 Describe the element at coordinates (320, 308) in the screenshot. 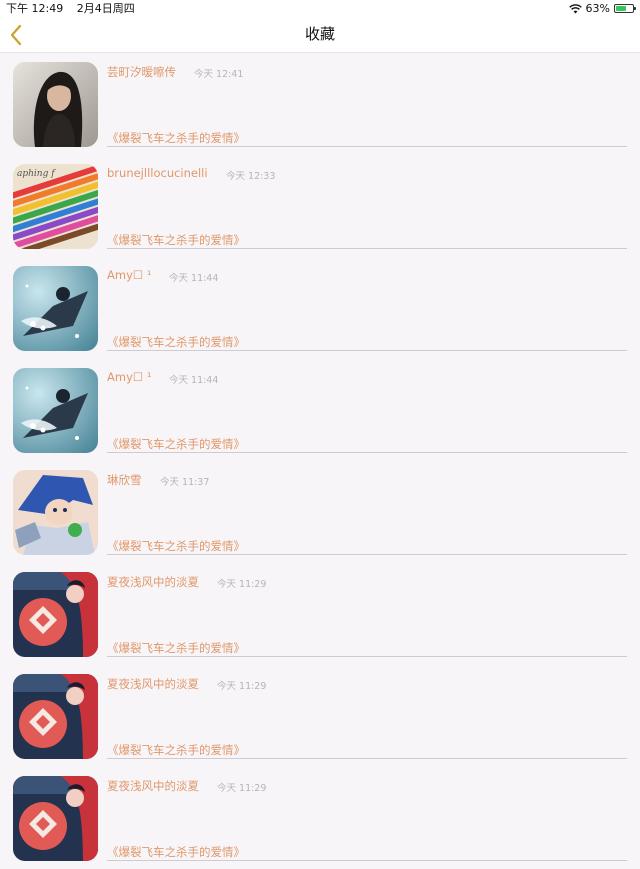

I see `favorite-item-3: Amy☐ ¹ 今天 11:44 《爆裂飞车之杀手的爱情》` at that location.